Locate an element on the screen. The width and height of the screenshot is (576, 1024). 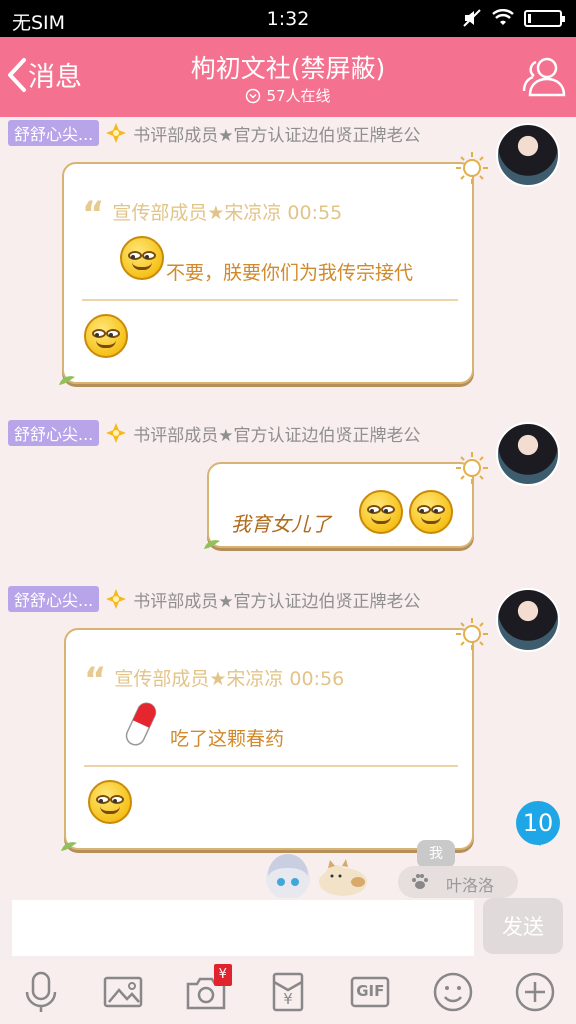
quote-text: 不要，朕要你们为我传宗接代 is located at coordinates (290, 273).